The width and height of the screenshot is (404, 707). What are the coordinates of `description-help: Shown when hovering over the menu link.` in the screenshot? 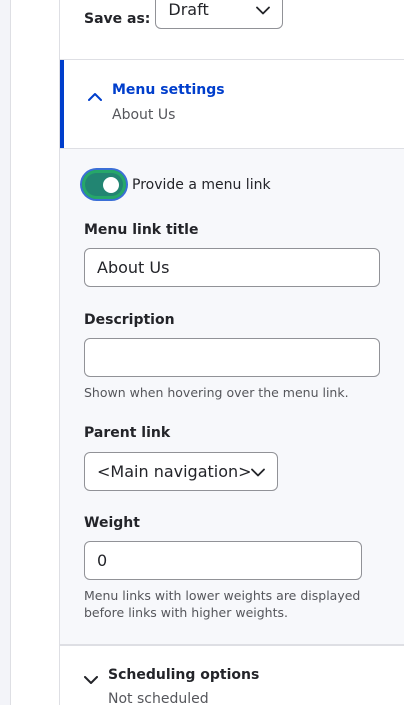 It's located at (216, 392).